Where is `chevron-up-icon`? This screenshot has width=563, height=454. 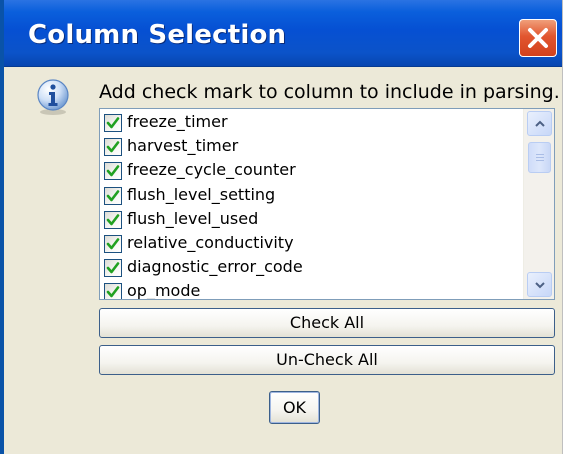 chevron-up-icon is located at coordinates (540, 123).